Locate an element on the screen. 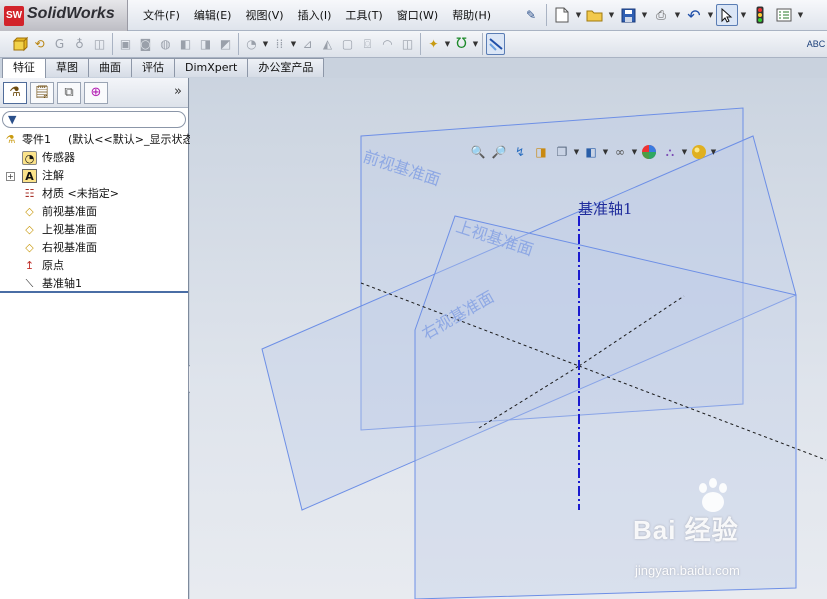 The height and width of the screenshot is (599, 827). tree-item-top-plane: ◇ 上视基准面 is located at coordinates (94, 230).